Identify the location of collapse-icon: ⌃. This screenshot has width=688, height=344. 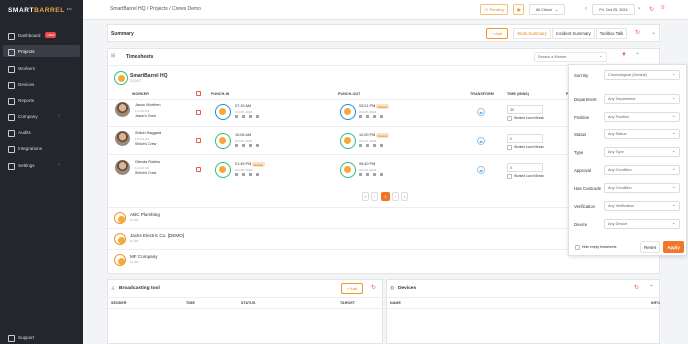
(651, 287).